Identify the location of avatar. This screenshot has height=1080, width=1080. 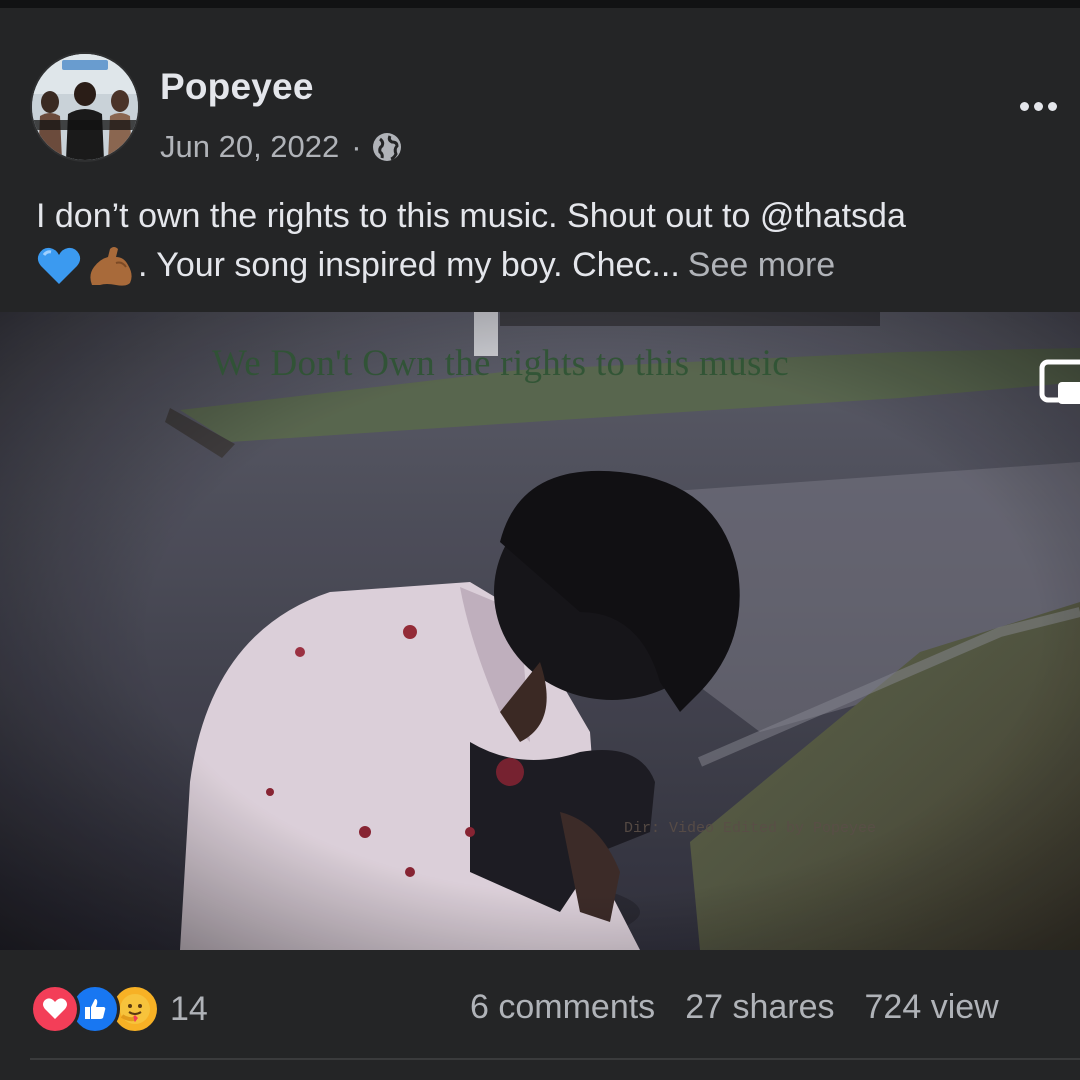
(85, 107).